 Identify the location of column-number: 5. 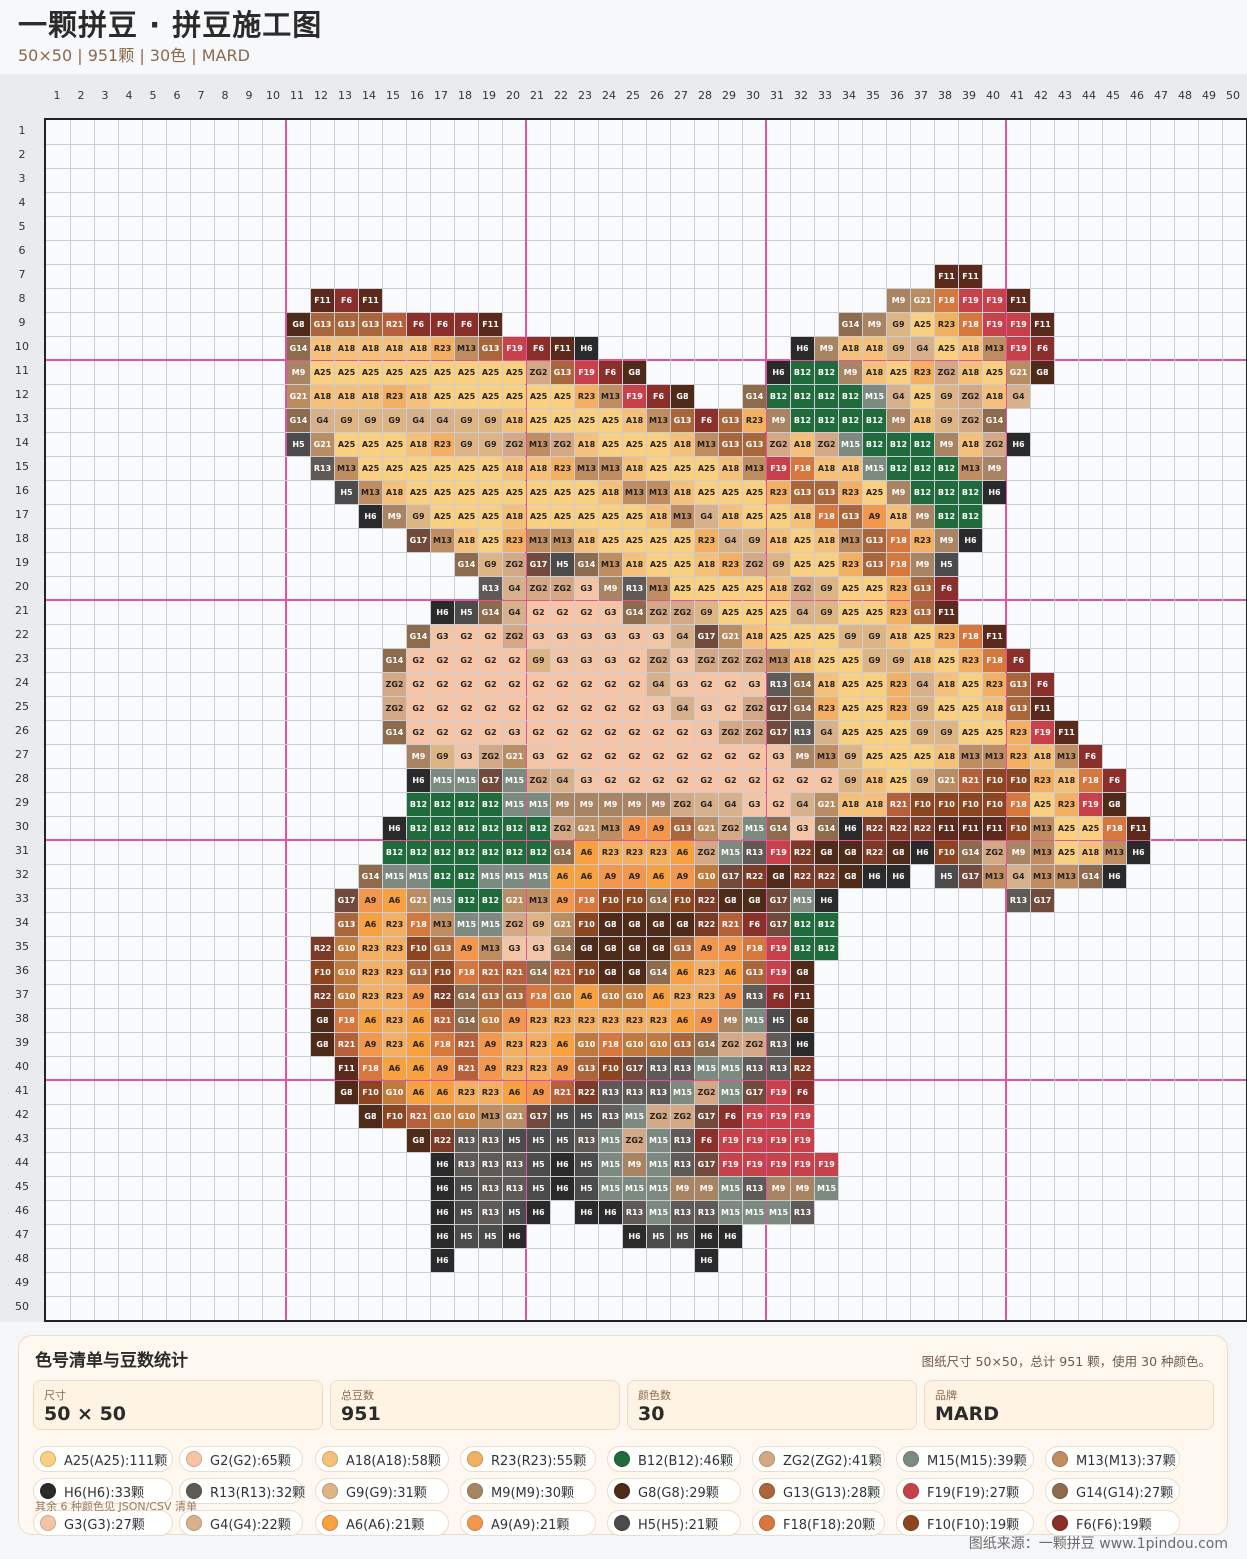
(153, 95).